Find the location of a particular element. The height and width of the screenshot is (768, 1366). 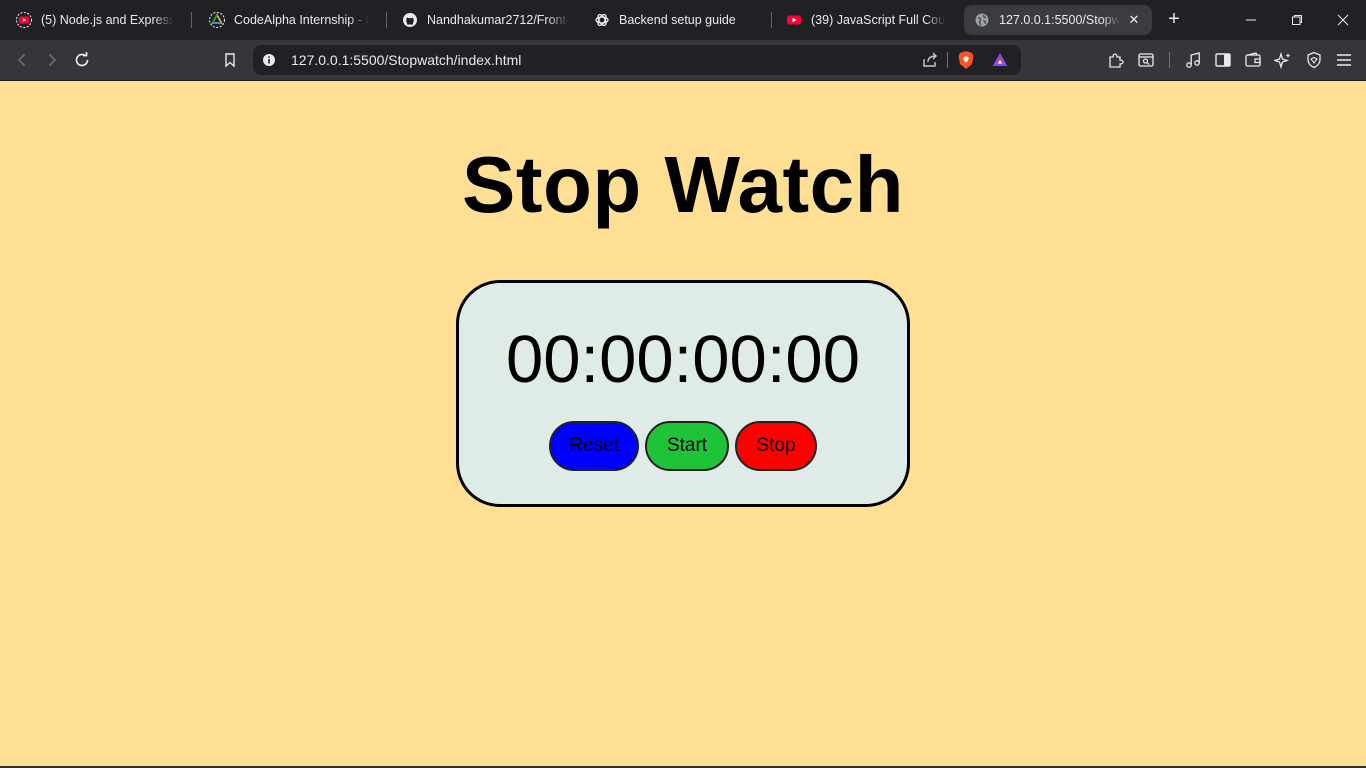

new-tab-button: + is located at coordinates (1174, 20).